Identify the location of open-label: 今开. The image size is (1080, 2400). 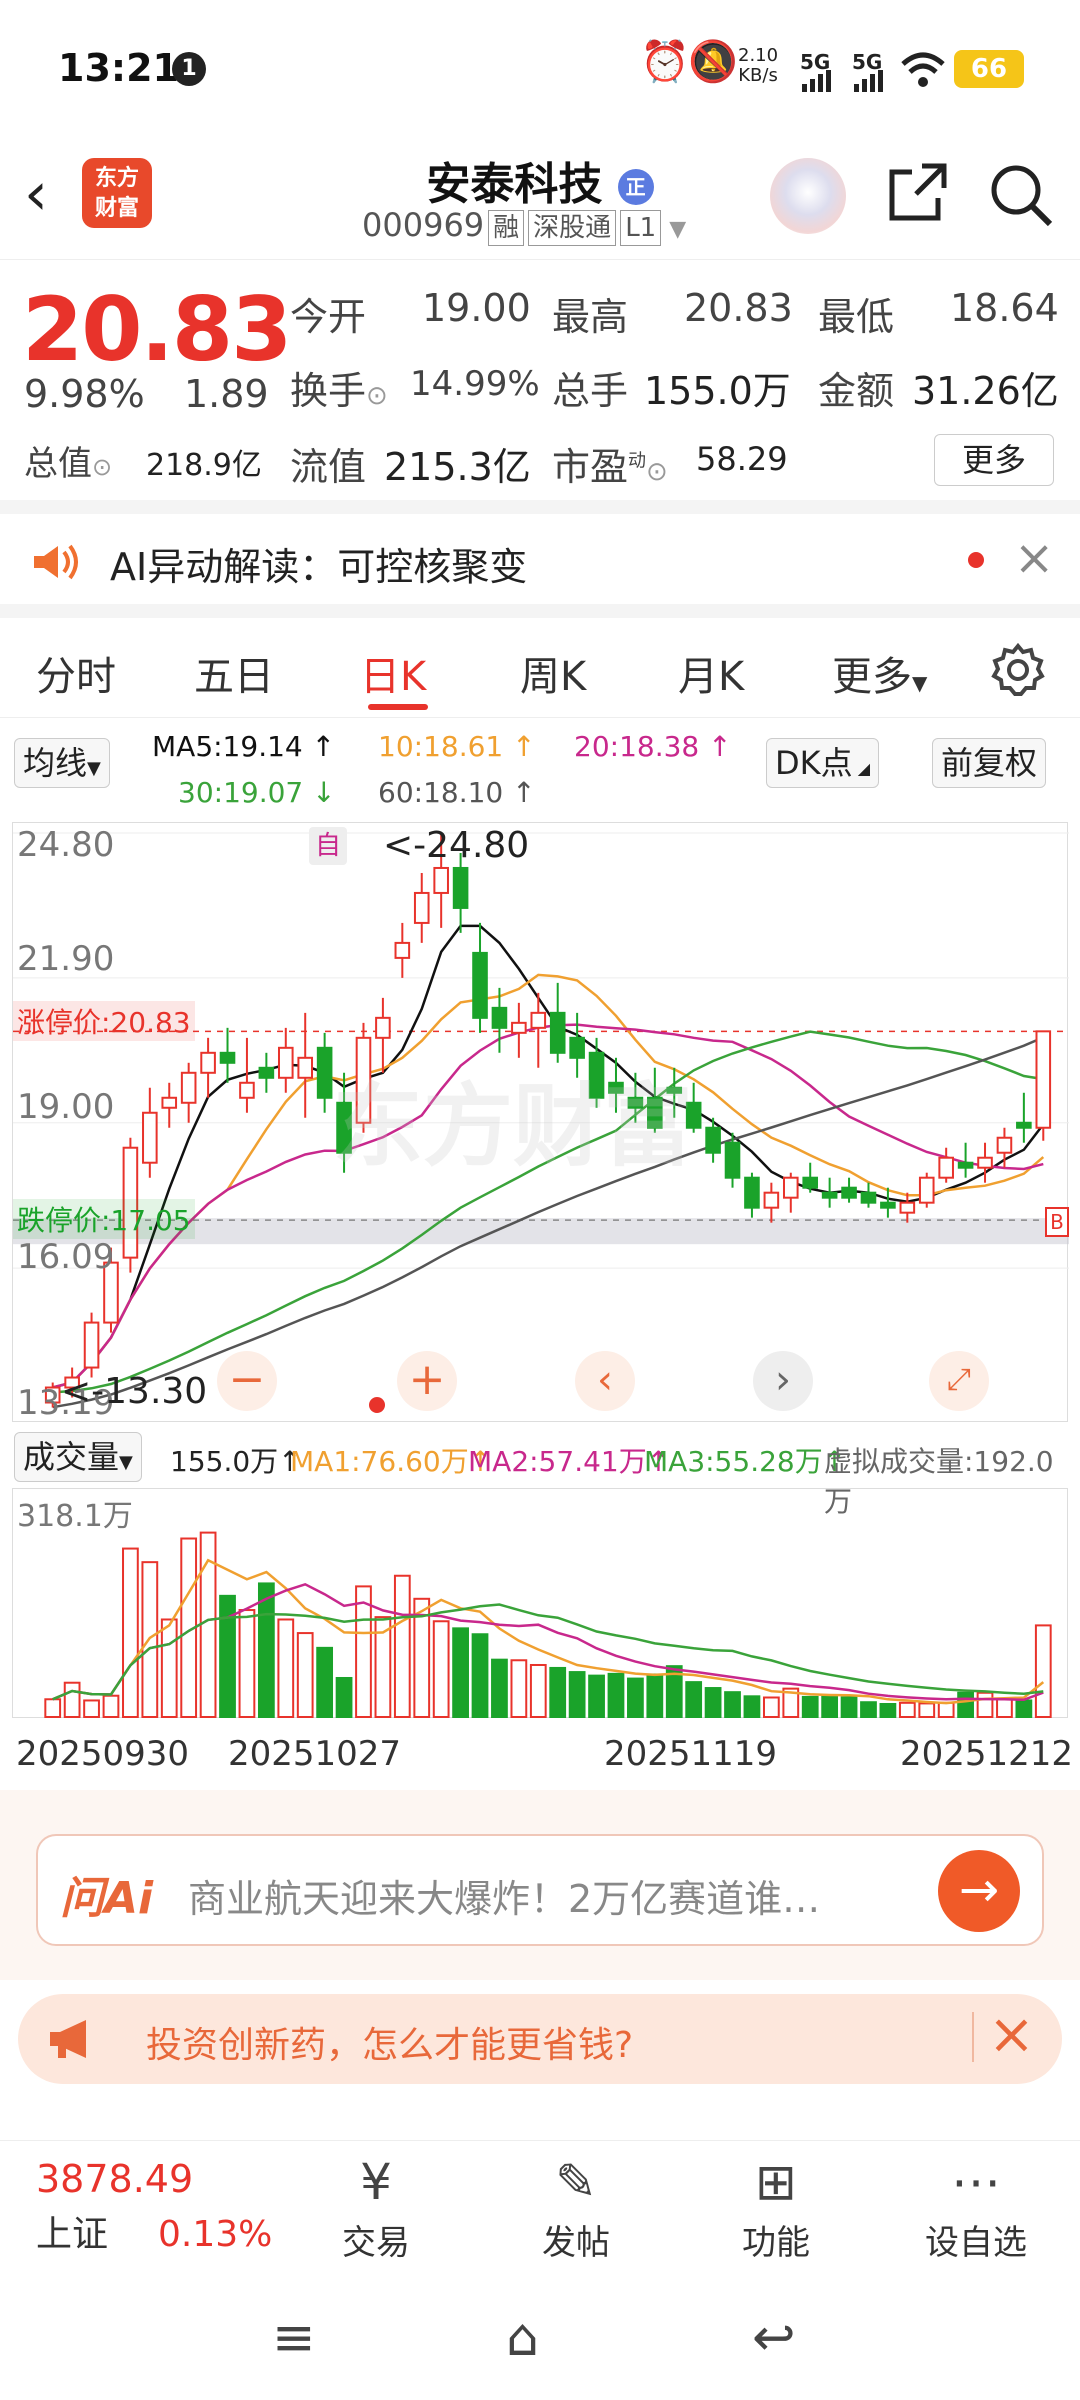
(328, 317).